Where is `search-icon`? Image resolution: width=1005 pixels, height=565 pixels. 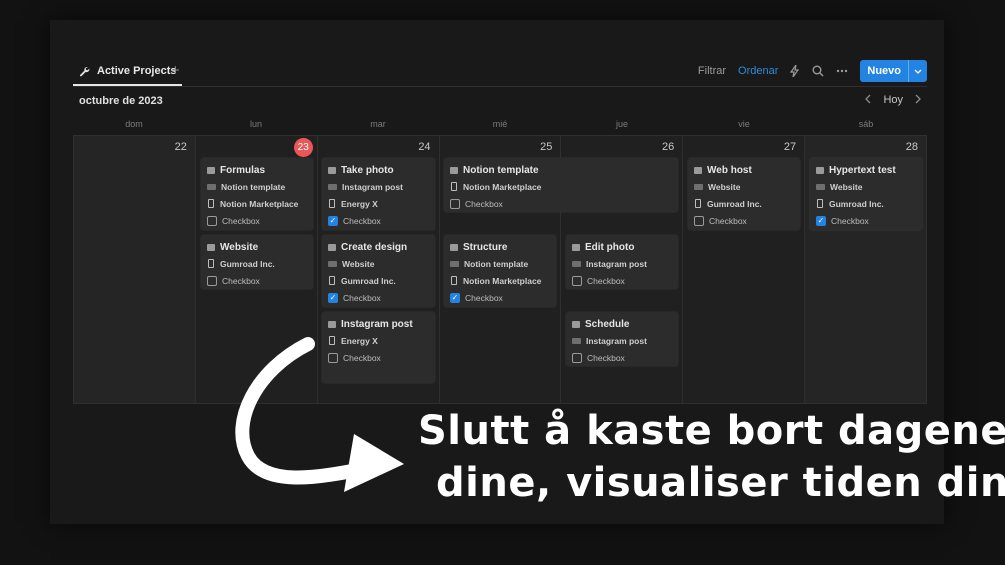
search-icon is located at coordinates (818, 71).